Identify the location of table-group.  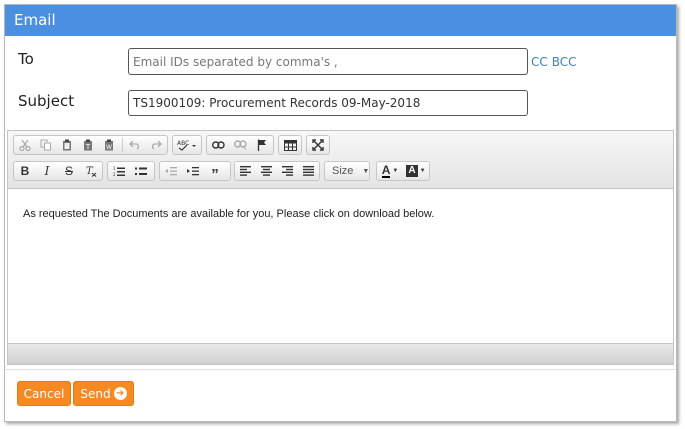
(290, 145).